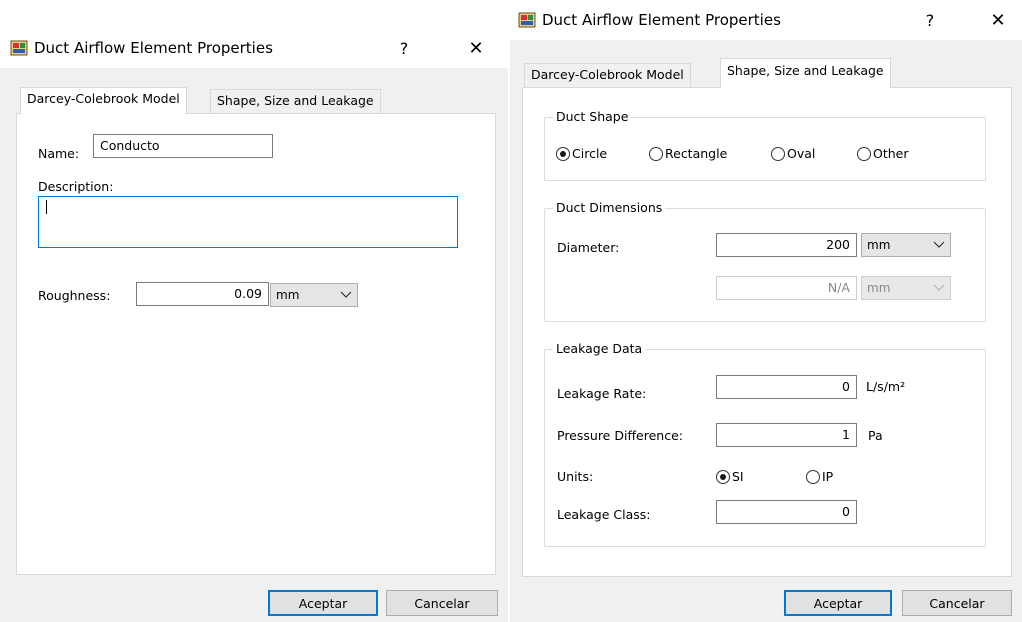 The image size is (1022, 622). I want to click on diameter-unit-select: mm, so click(906, 245).